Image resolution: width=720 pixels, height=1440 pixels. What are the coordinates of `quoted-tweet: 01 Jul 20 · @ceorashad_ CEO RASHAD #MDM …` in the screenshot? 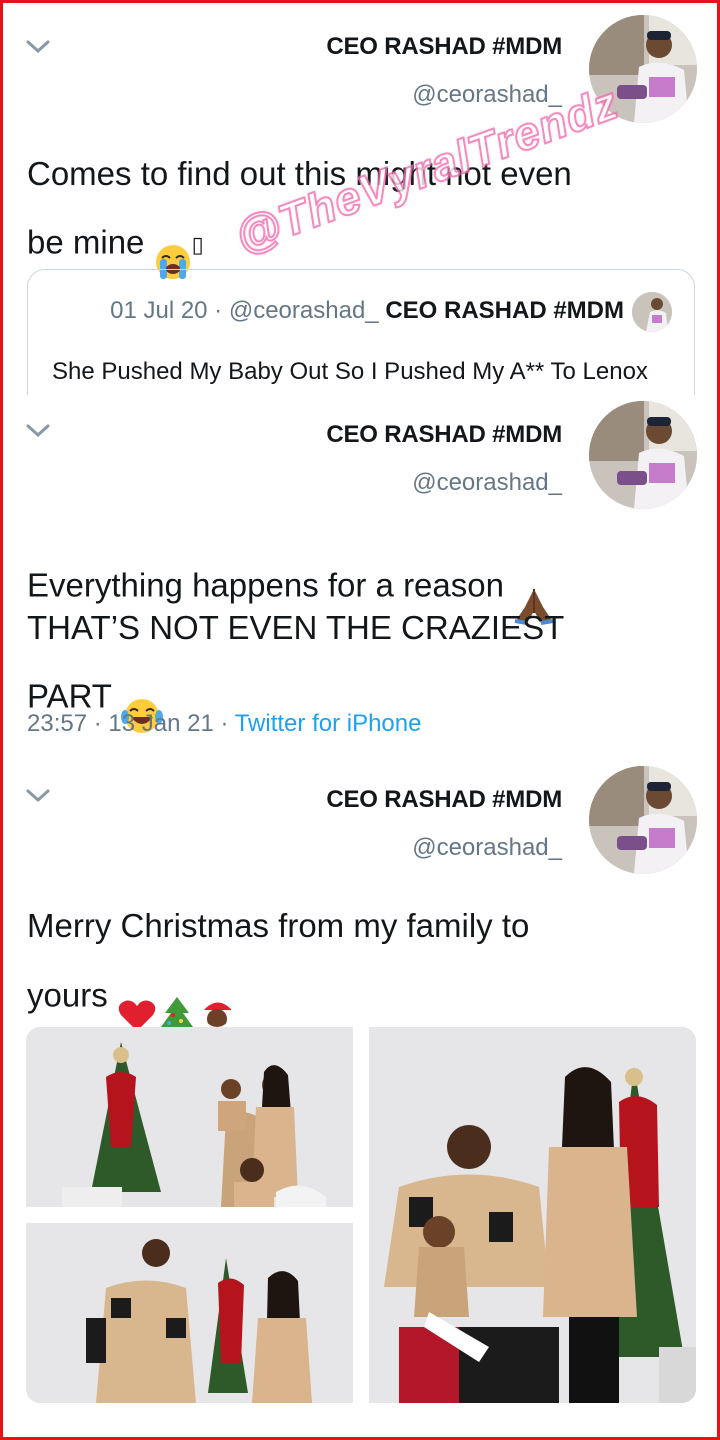 It's located at (361, 332).